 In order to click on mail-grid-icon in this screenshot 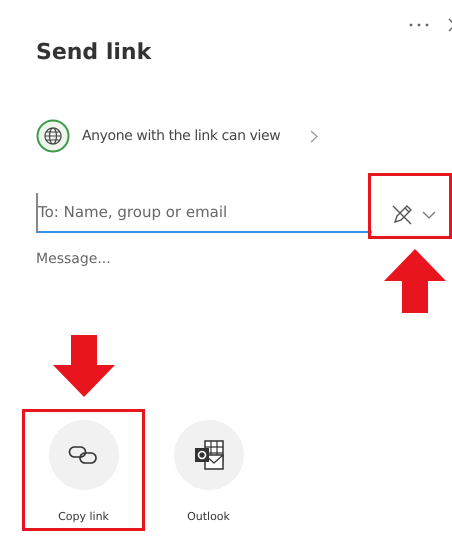, I will do `click(208, 455)`.